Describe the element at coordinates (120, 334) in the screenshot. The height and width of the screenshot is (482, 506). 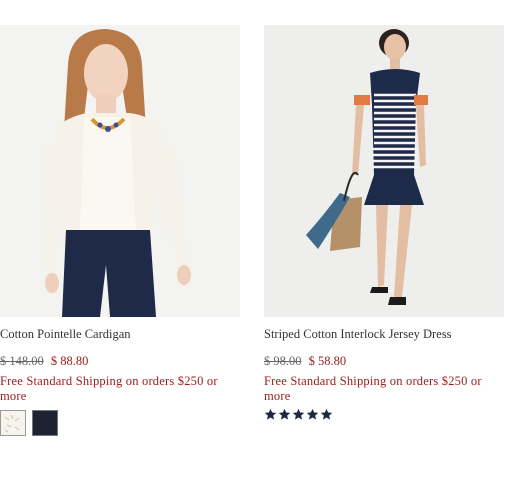
I see `product-name: Cotton Pointelle Cardigan` at that location.